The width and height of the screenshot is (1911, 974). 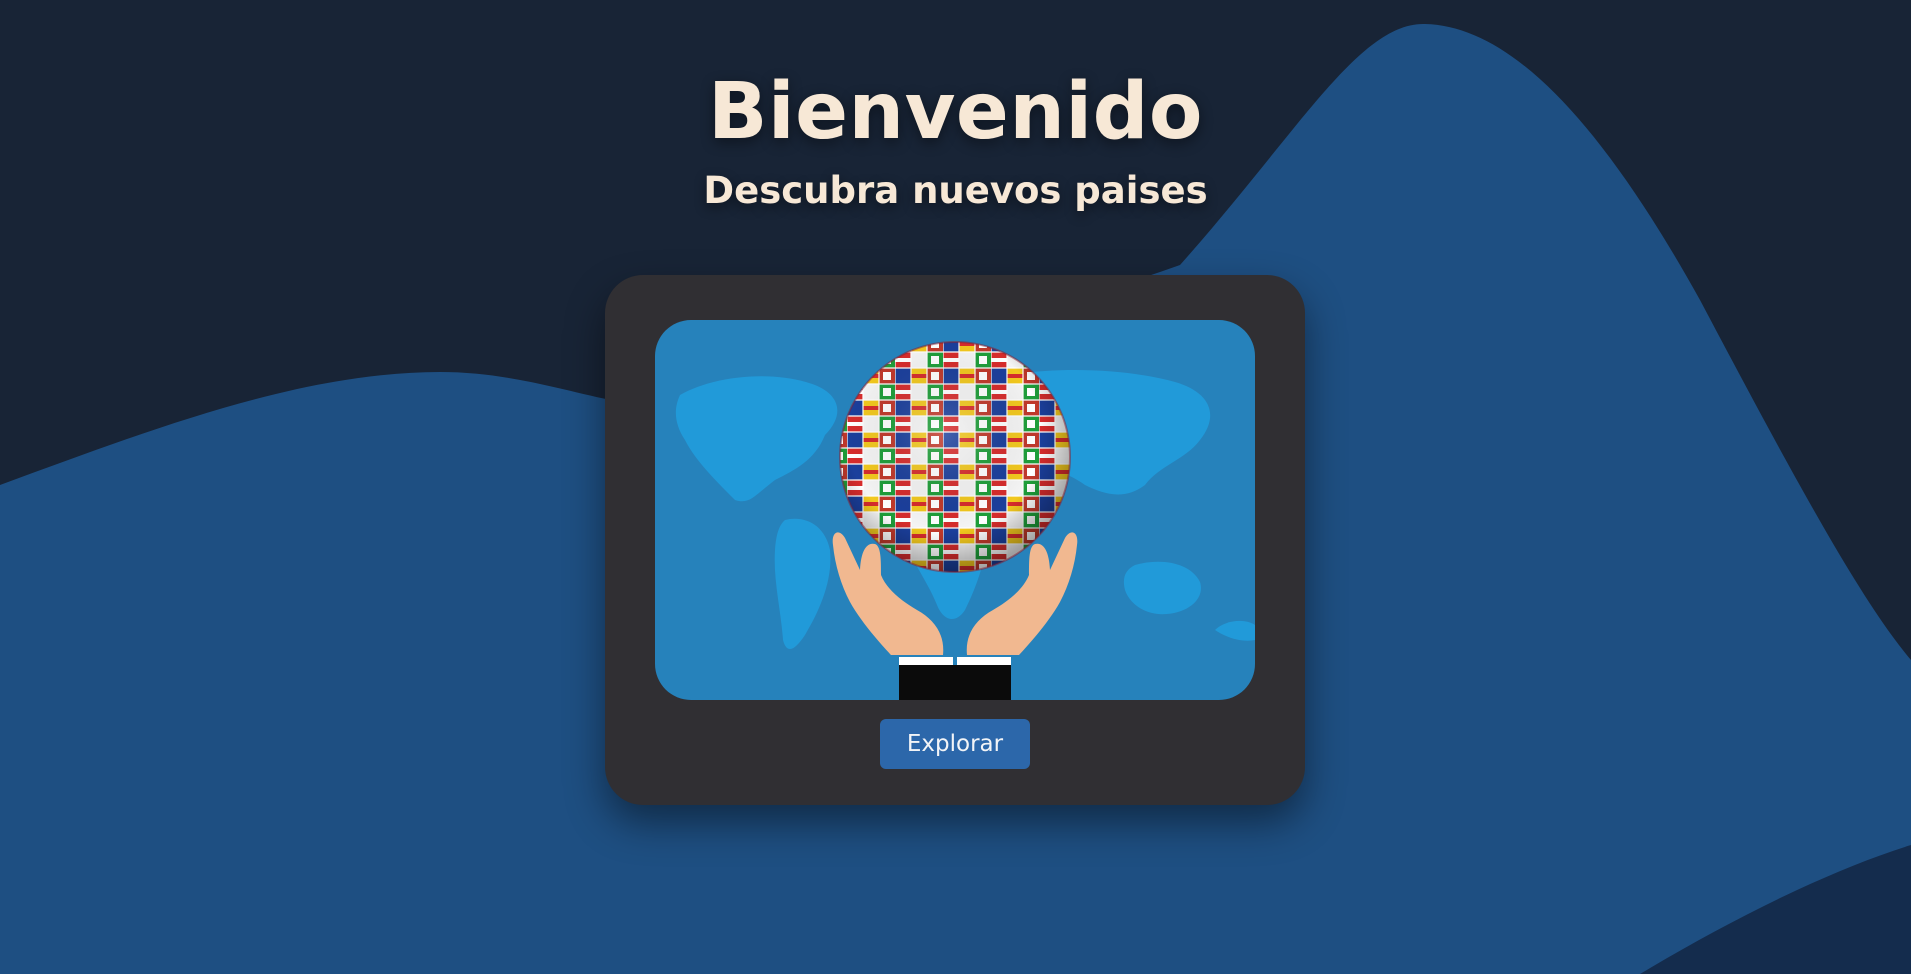 What do you see at coordinates (955, 457) in the screenshot?
I see `flag-globe` at bounding box center [955, 457].